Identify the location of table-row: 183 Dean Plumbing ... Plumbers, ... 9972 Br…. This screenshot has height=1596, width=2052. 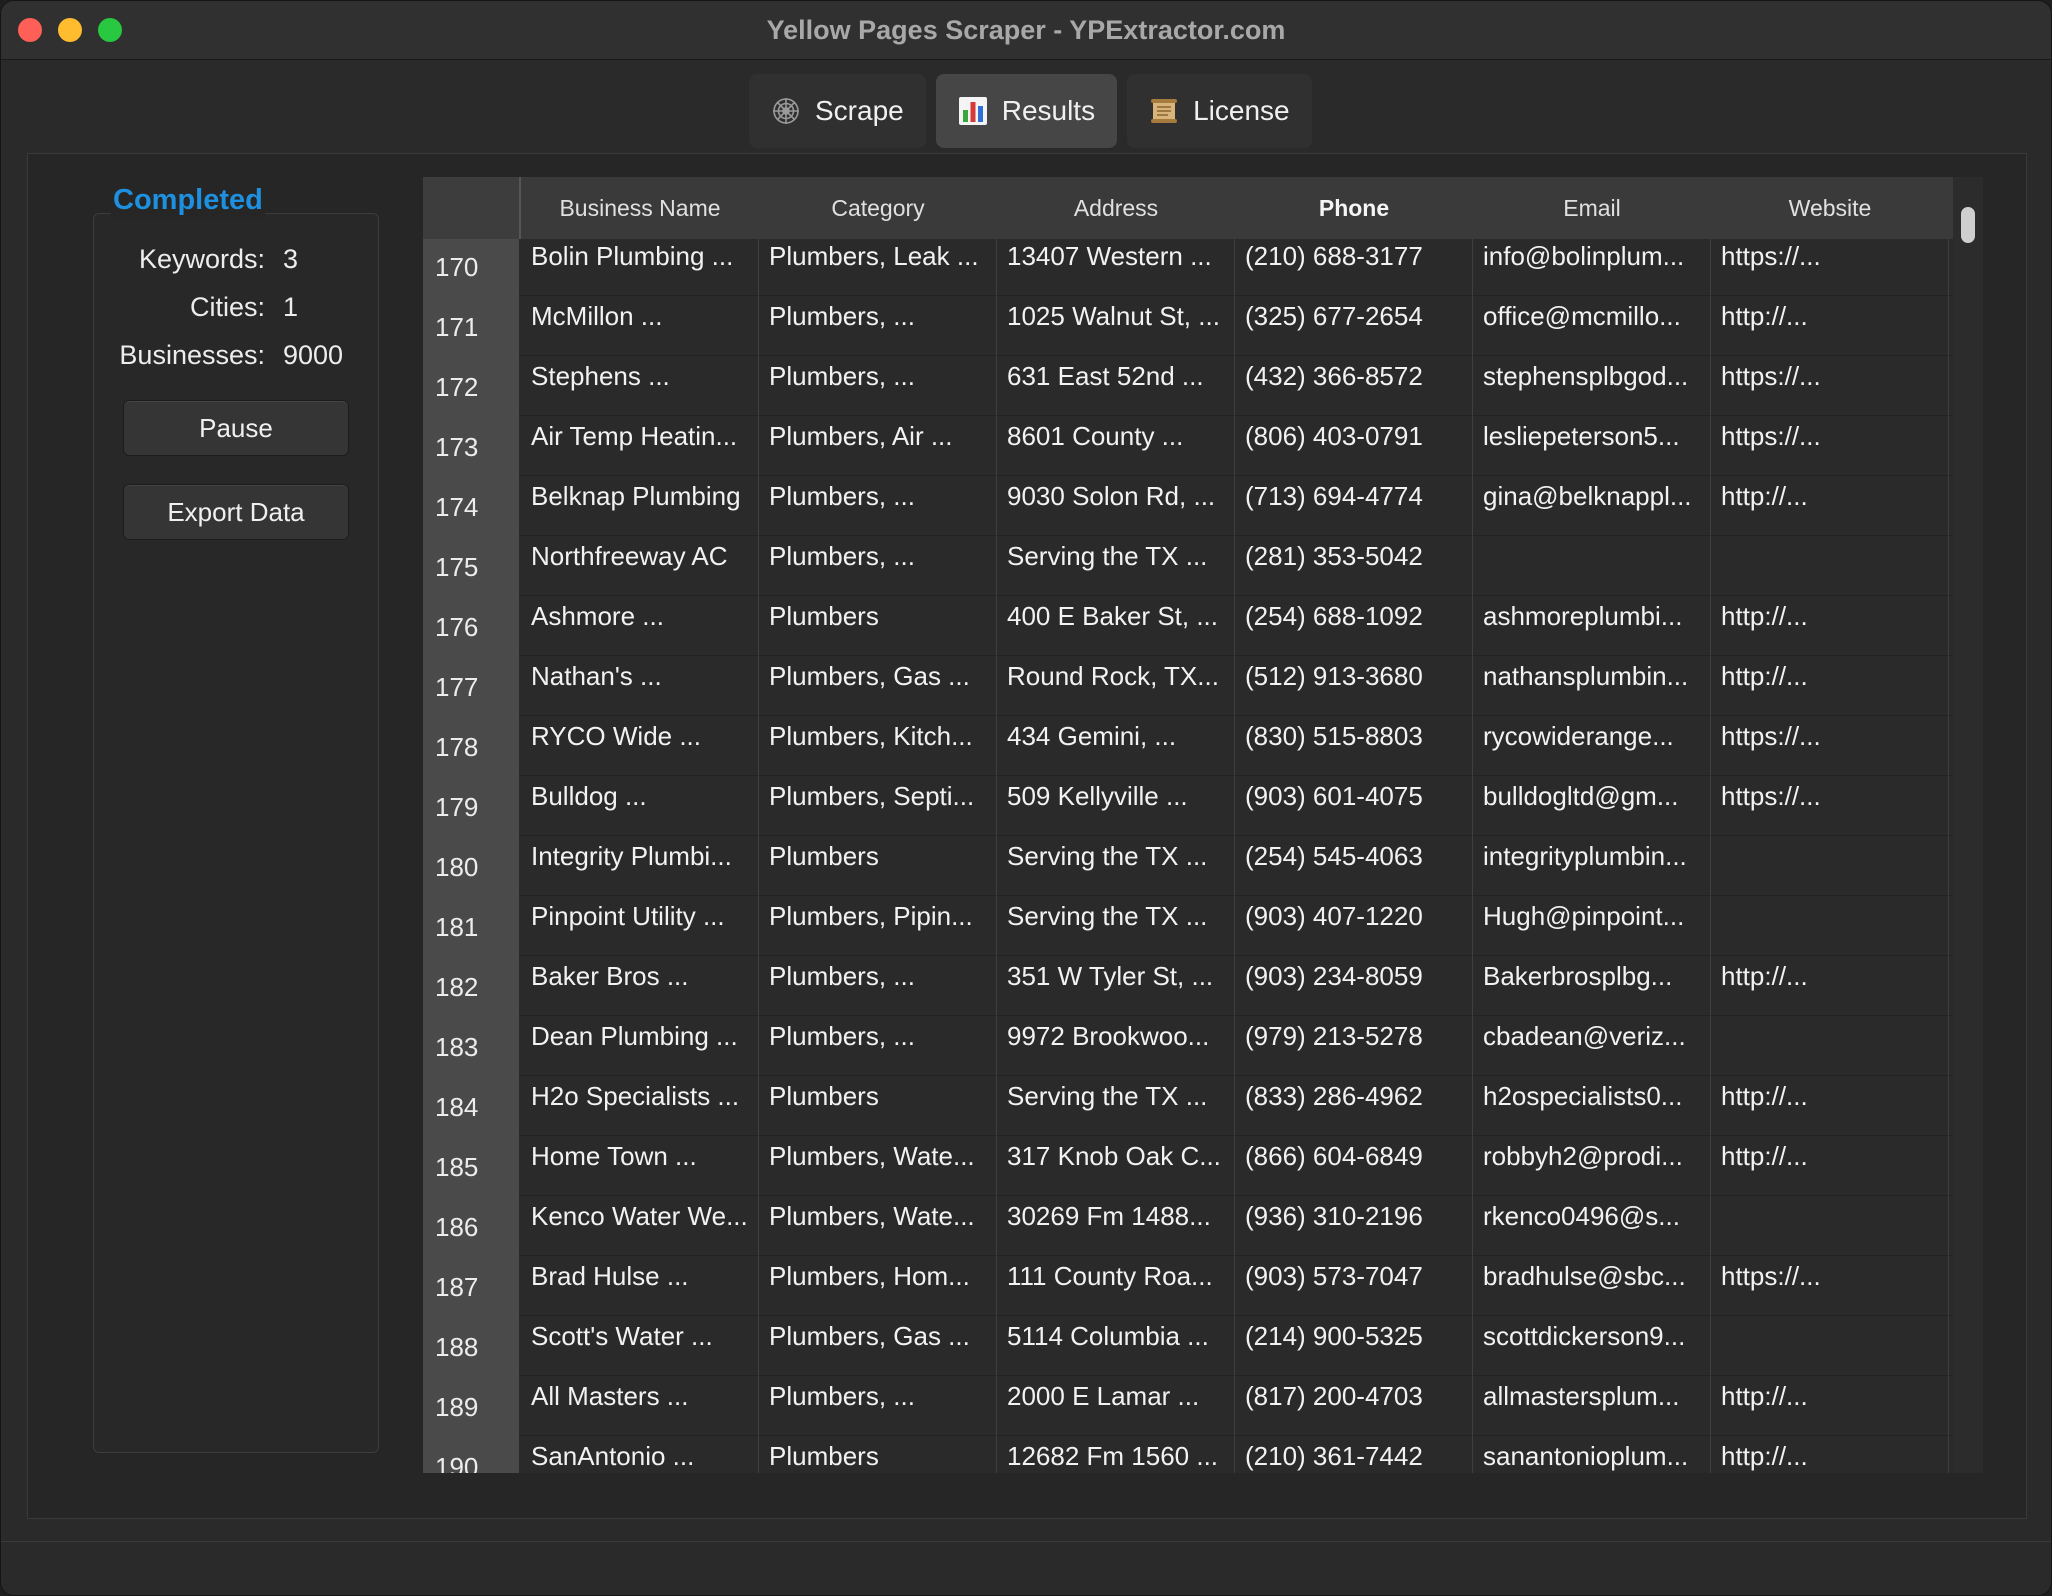
(1188, 1045).